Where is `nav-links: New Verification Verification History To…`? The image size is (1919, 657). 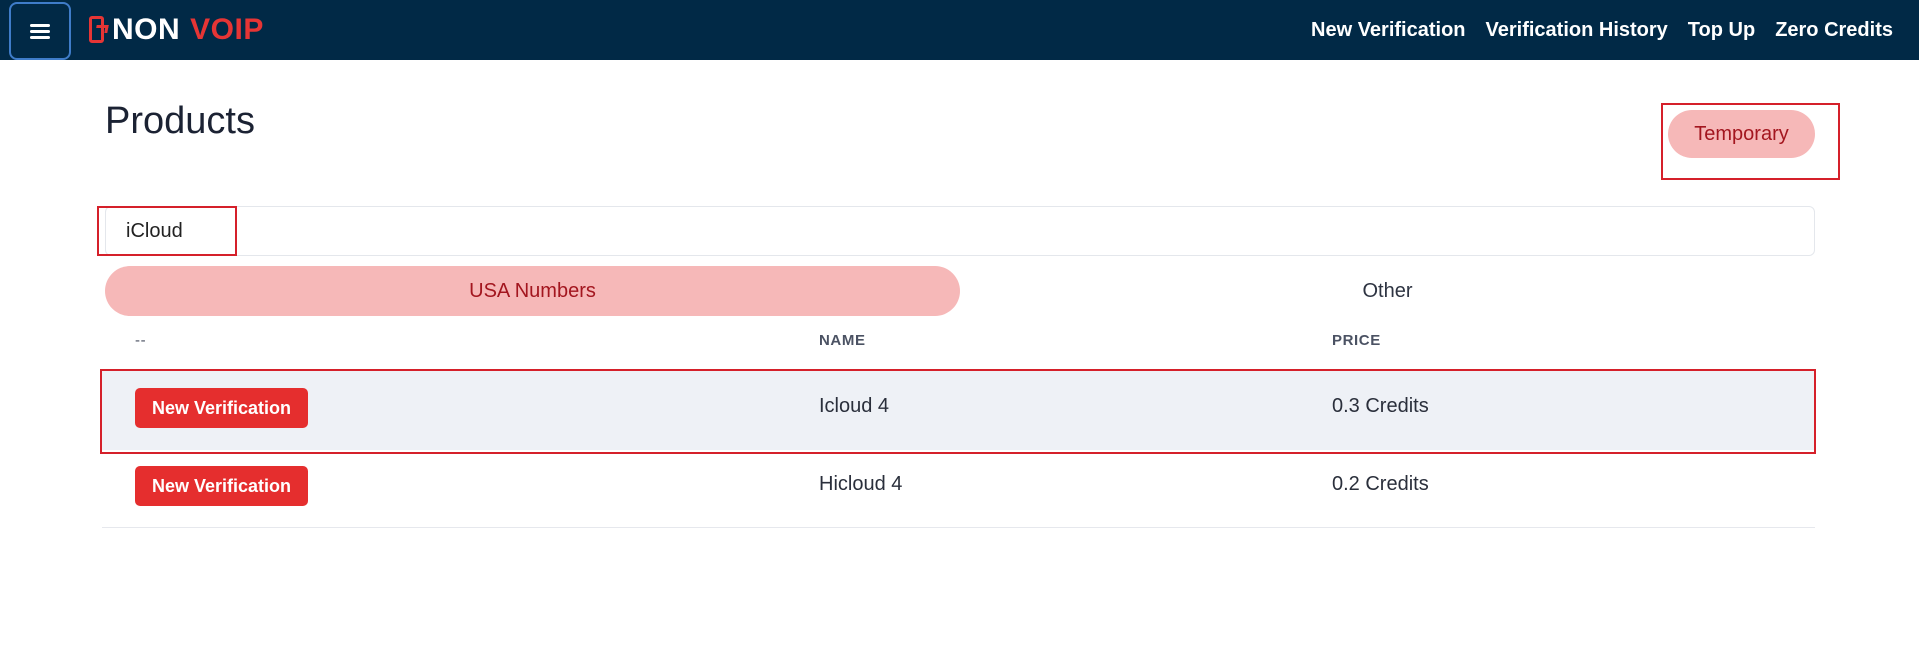 nav-links: New Verification Verification History To… is located at coordinates (1592, 30).